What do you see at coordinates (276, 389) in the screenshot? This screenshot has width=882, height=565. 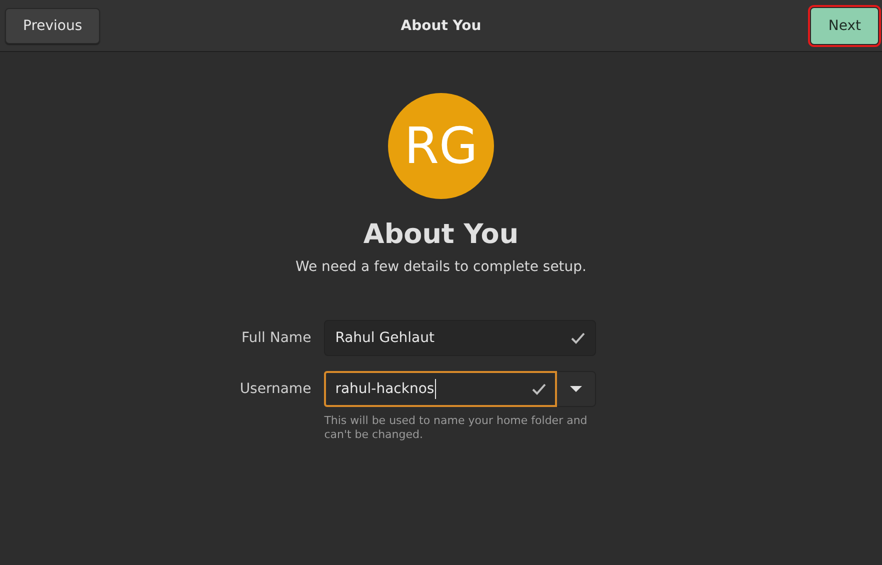 I see `field-label: Username` at bounding box center [276, 389].